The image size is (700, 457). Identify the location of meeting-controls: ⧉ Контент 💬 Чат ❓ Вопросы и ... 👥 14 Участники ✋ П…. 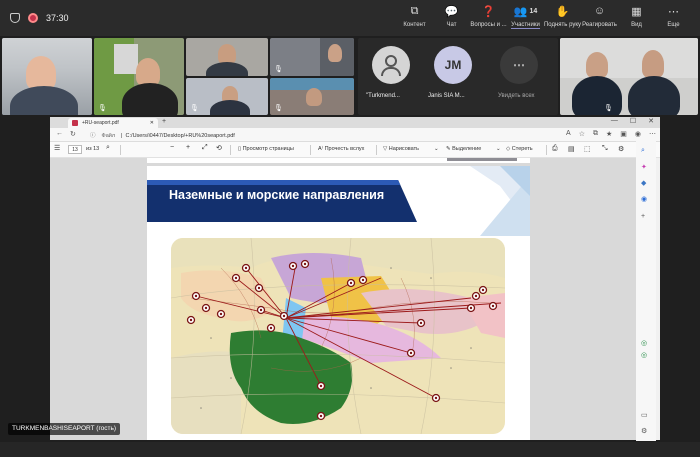
(544, 16).